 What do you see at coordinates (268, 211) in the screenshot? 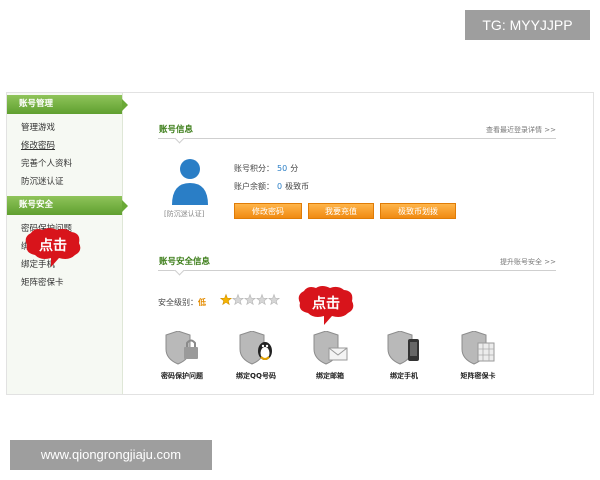
I see `change-password-button: 修改密码` at bounding box center [268, 211].